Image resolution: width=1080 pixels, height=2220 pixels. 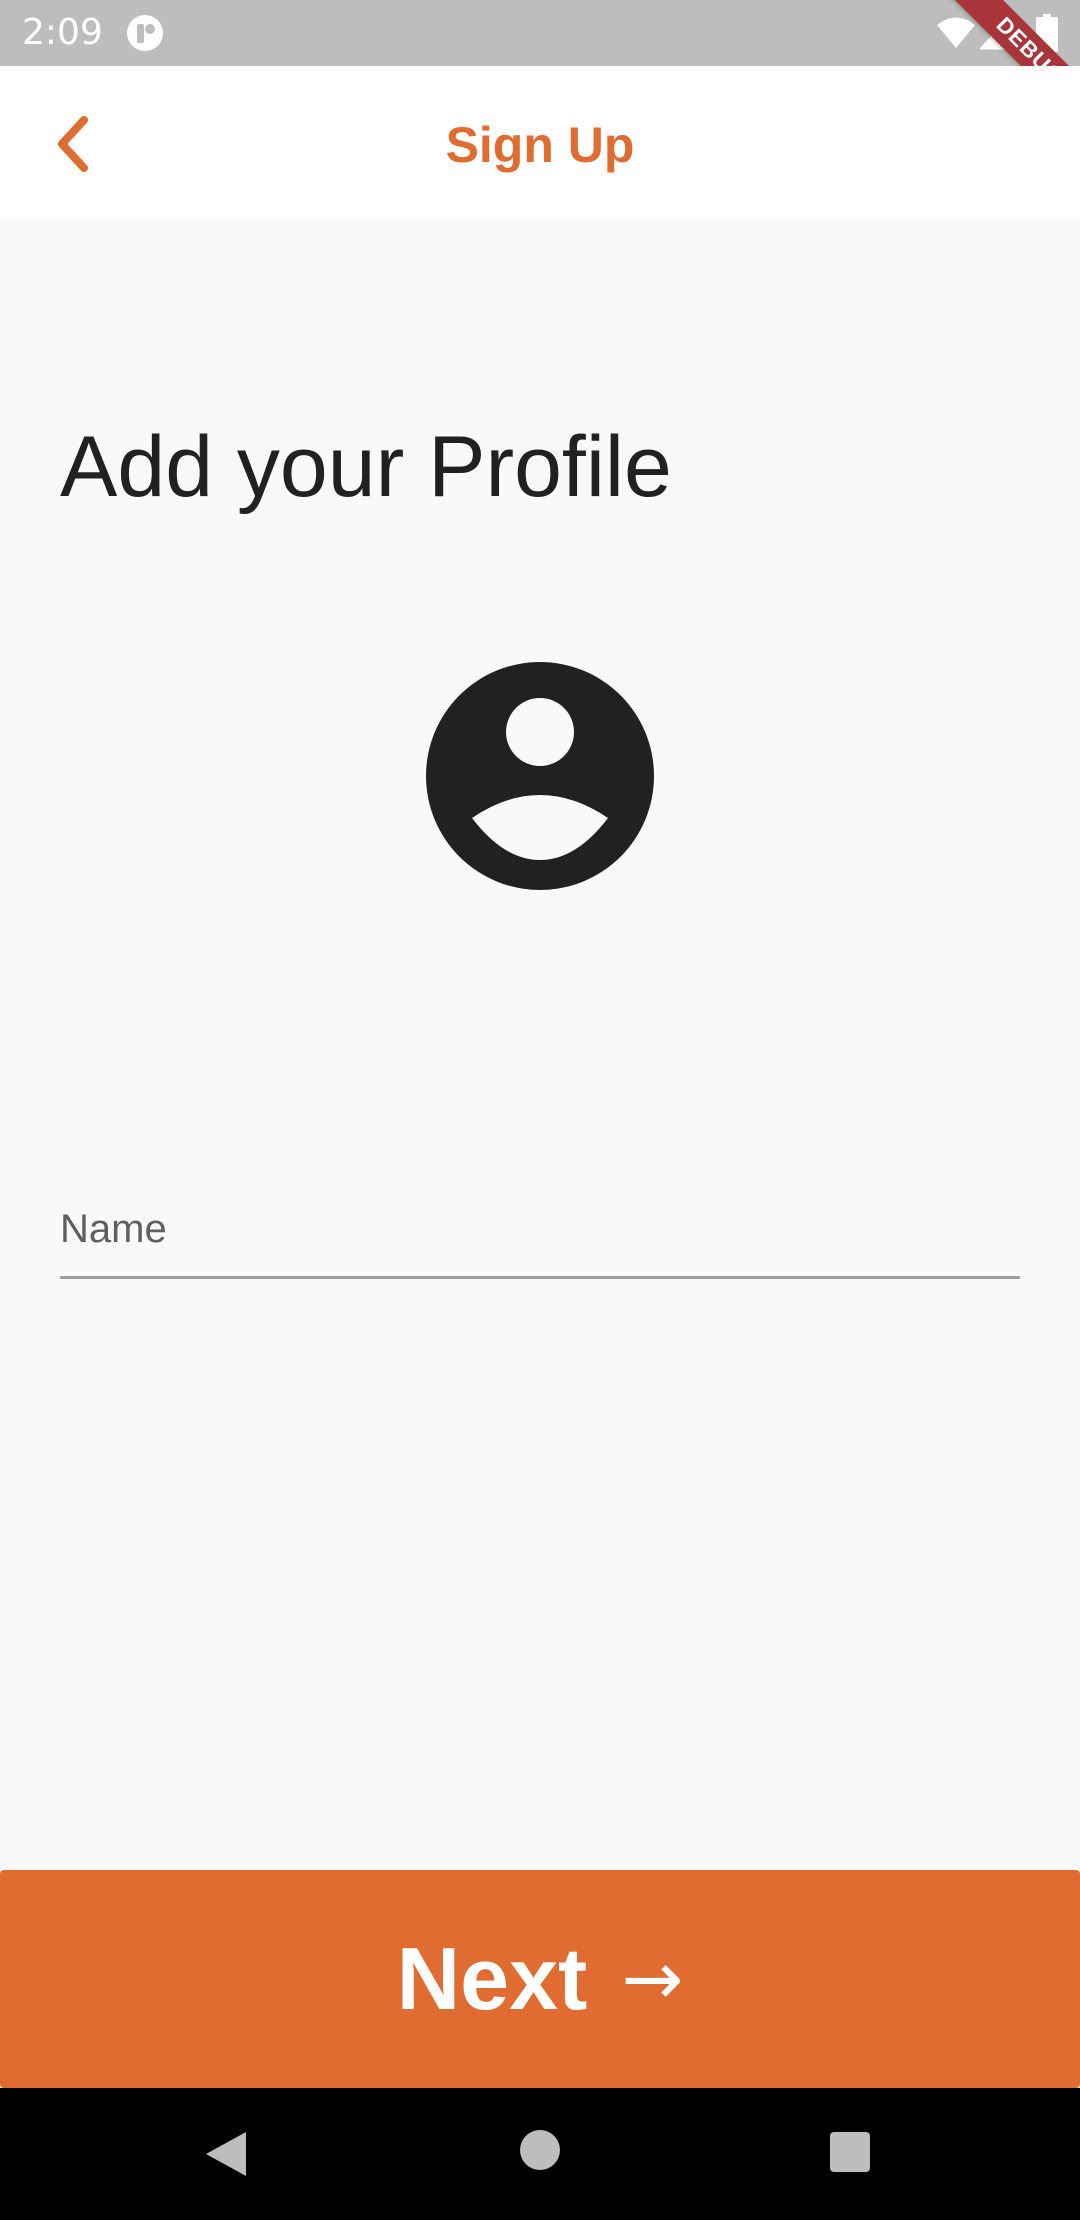 What do you see at coordinates (652, 1979) in the screenshot?
I see `arrow-right-icon: →` at bounding box center [652, 1979].